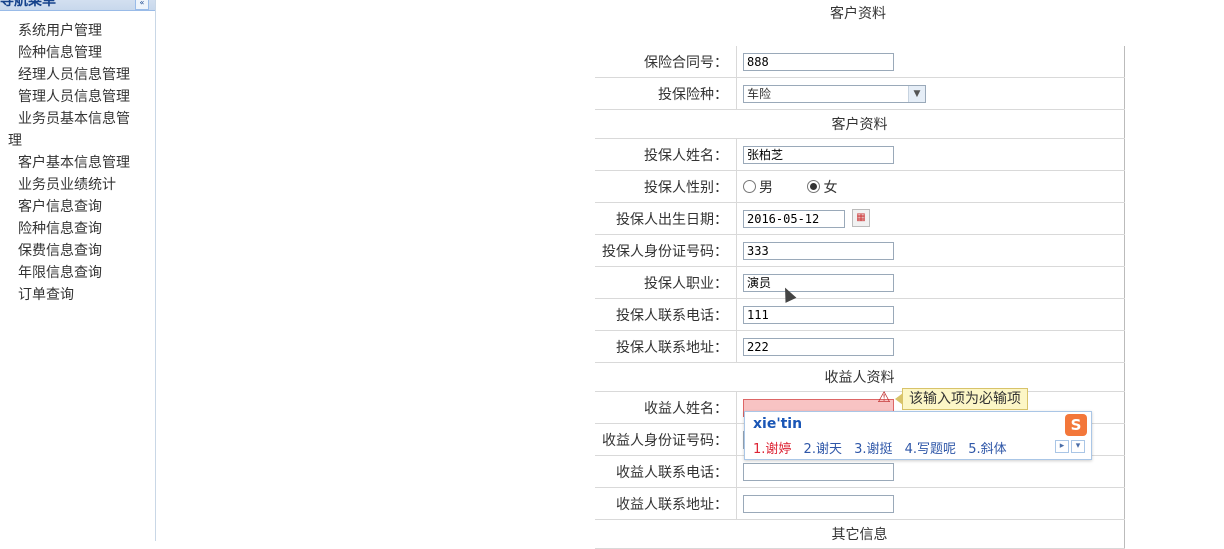 The width and height of the screenshot is (1224, 549). What do you see at coordinates (666, 407) in the screenshot?
I see `b-name-label: 收益人姓名：` at bounding box center [666, 407].